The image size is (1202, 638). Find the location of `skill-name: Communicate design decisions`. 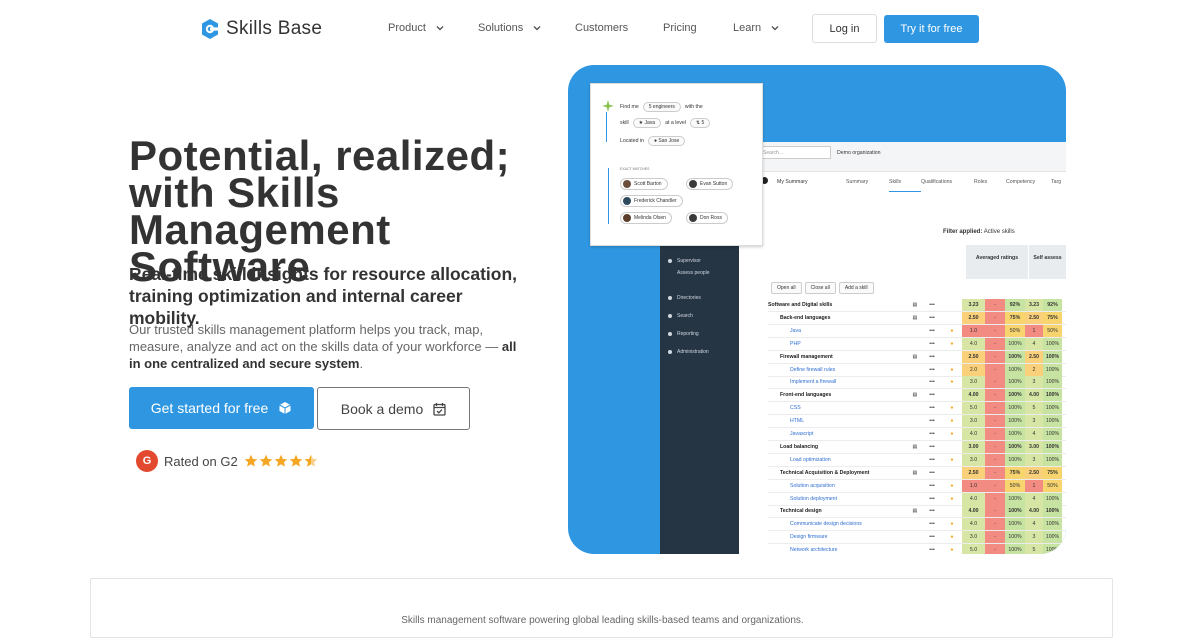

skill-name: Communicate design decisions is located at coordinates (838, 524).